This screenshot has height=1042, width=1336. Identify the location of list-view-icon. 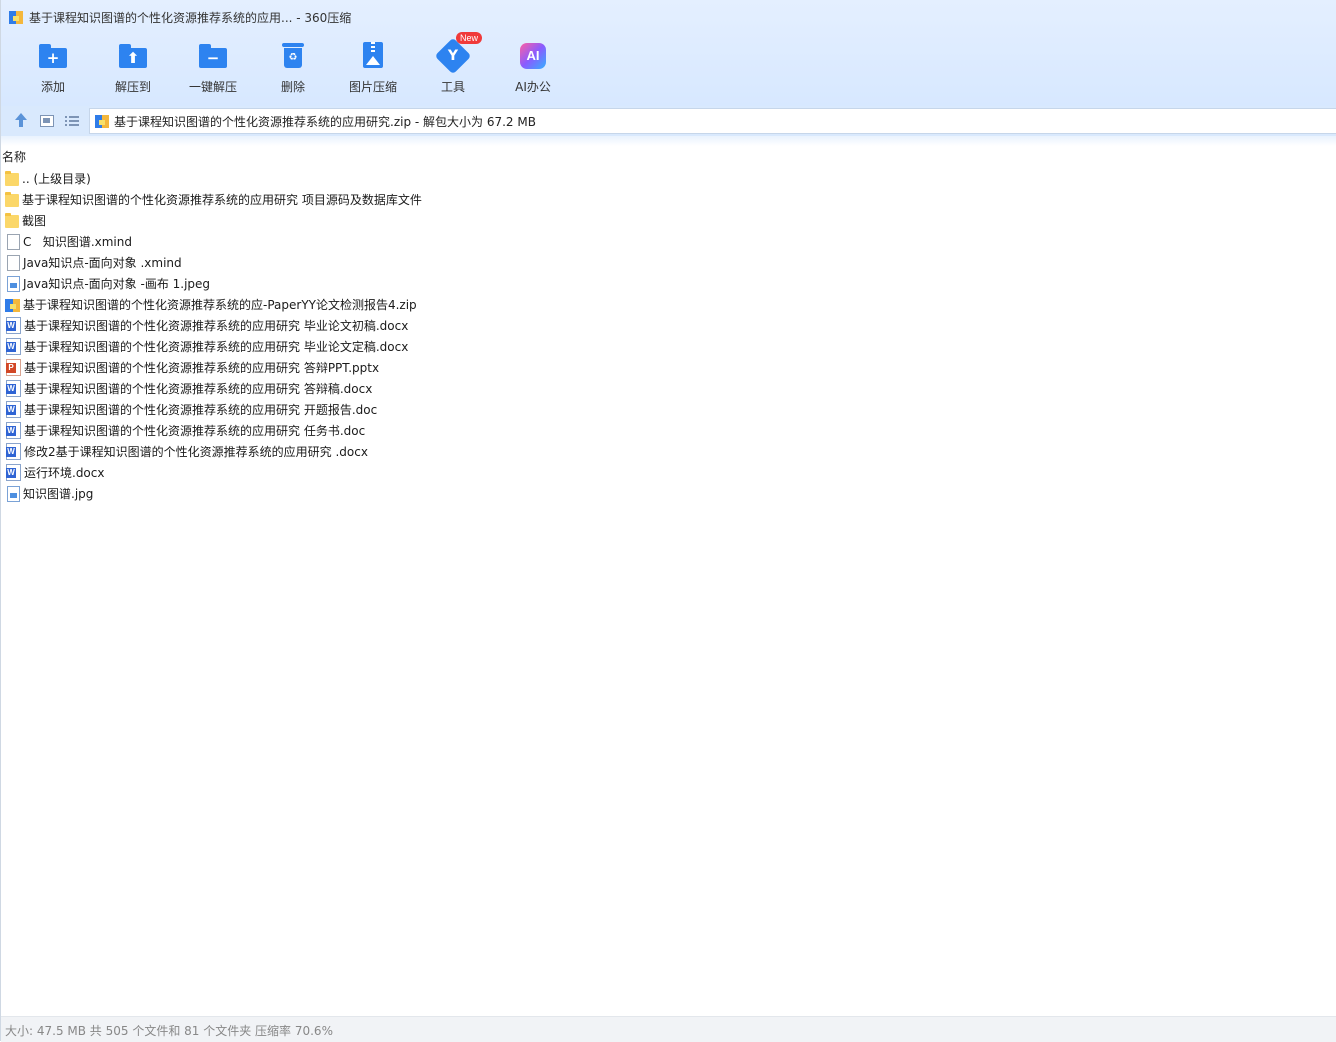
(73, 121).